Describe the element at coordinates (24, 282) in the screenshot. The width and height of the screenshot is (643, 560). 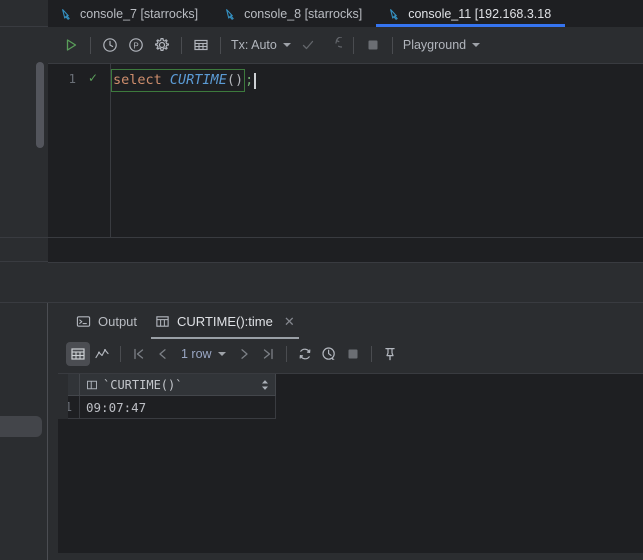
I see `left-panel-secondary-header` at that location.